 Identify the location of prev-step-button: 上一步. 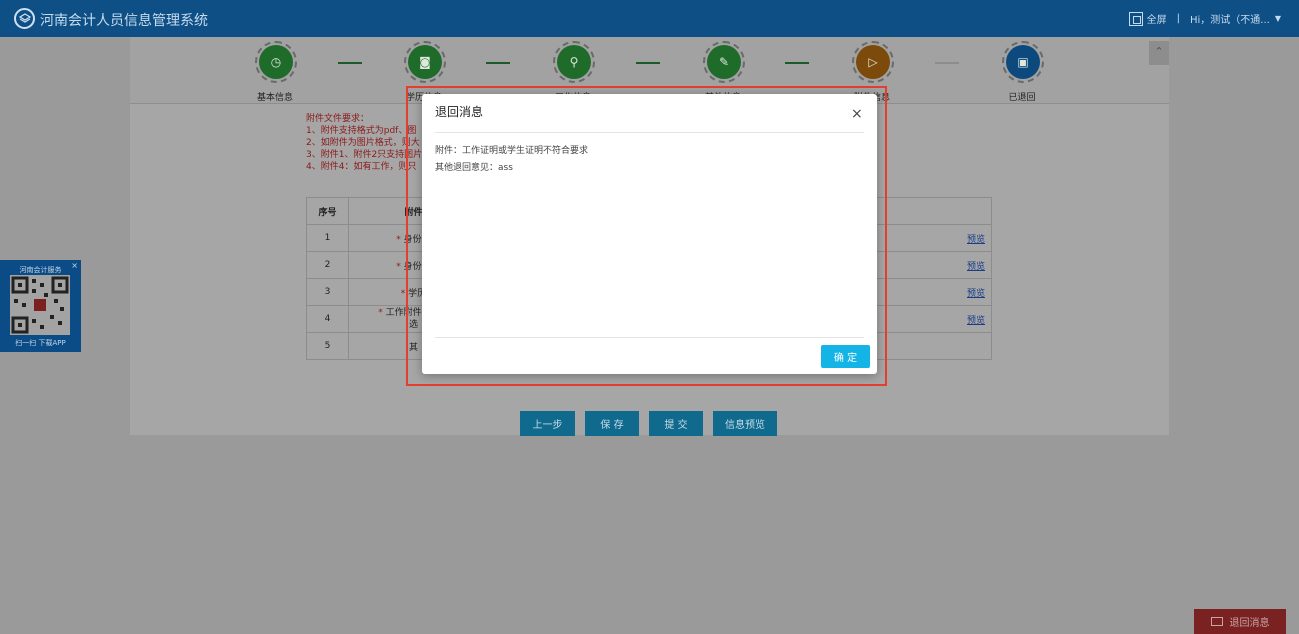
(547, 423).